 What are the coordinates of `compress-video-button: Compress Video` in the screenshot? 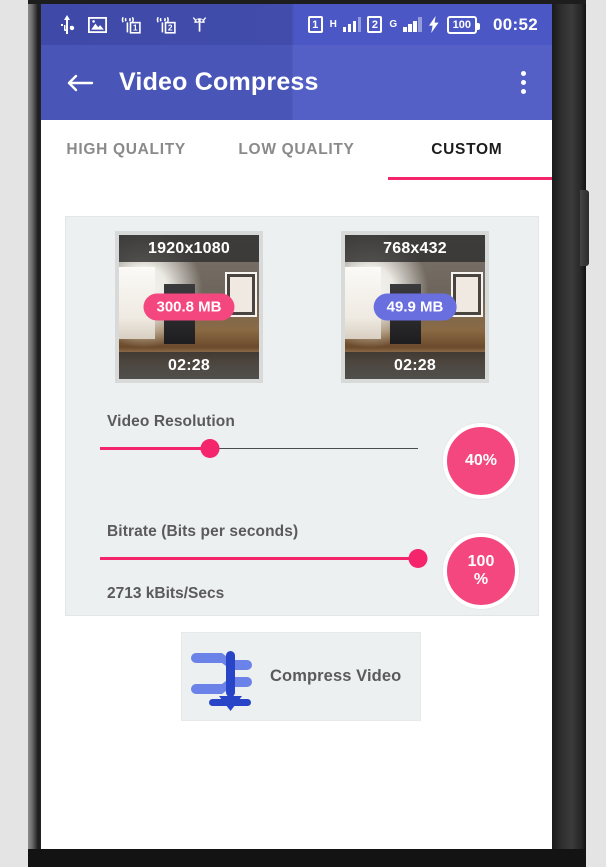 It's located at (301, 676).